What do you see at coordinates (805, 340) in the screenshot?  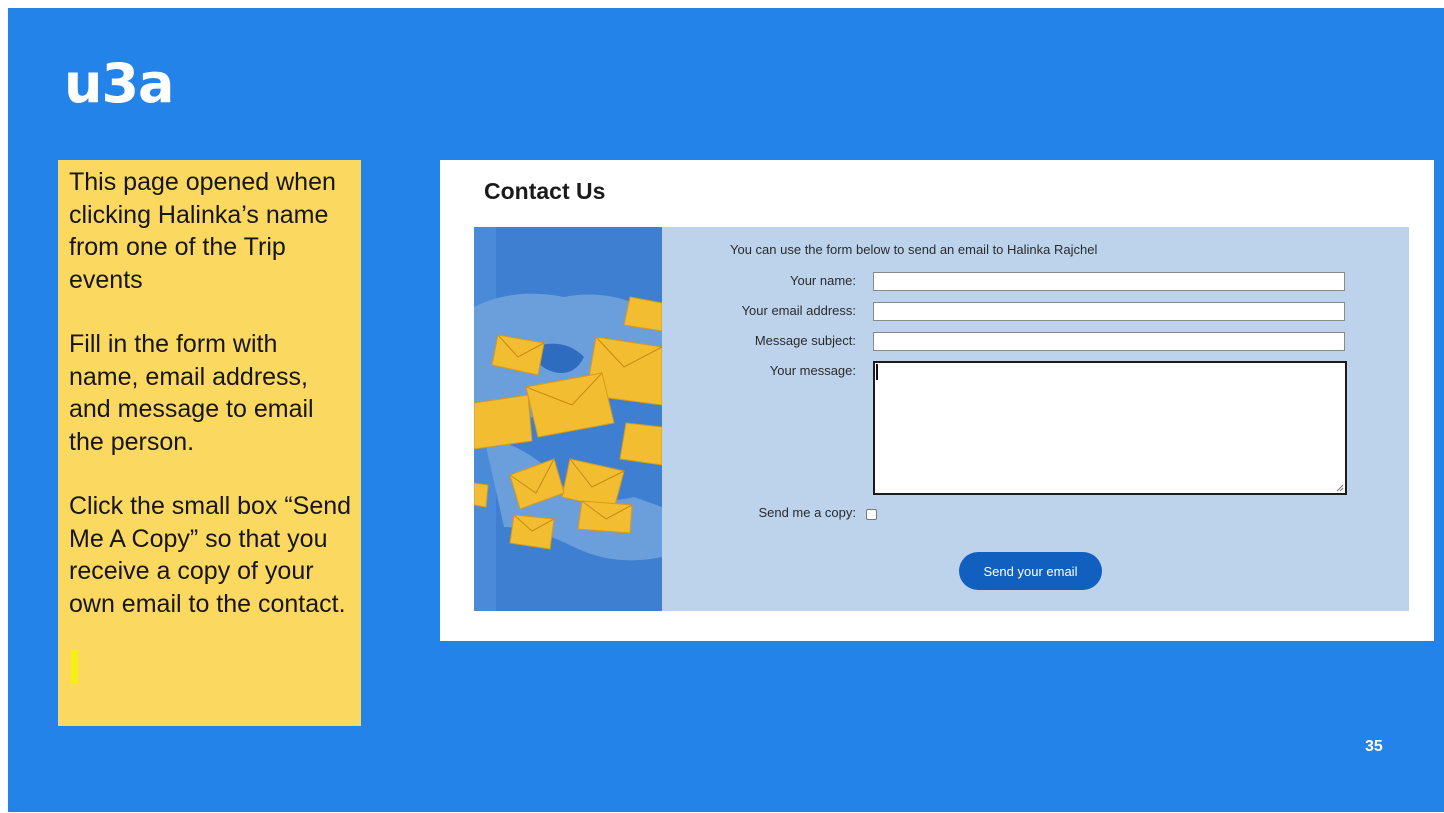 I see `subject-label: Message subject:` at bounding box center [805, 340].